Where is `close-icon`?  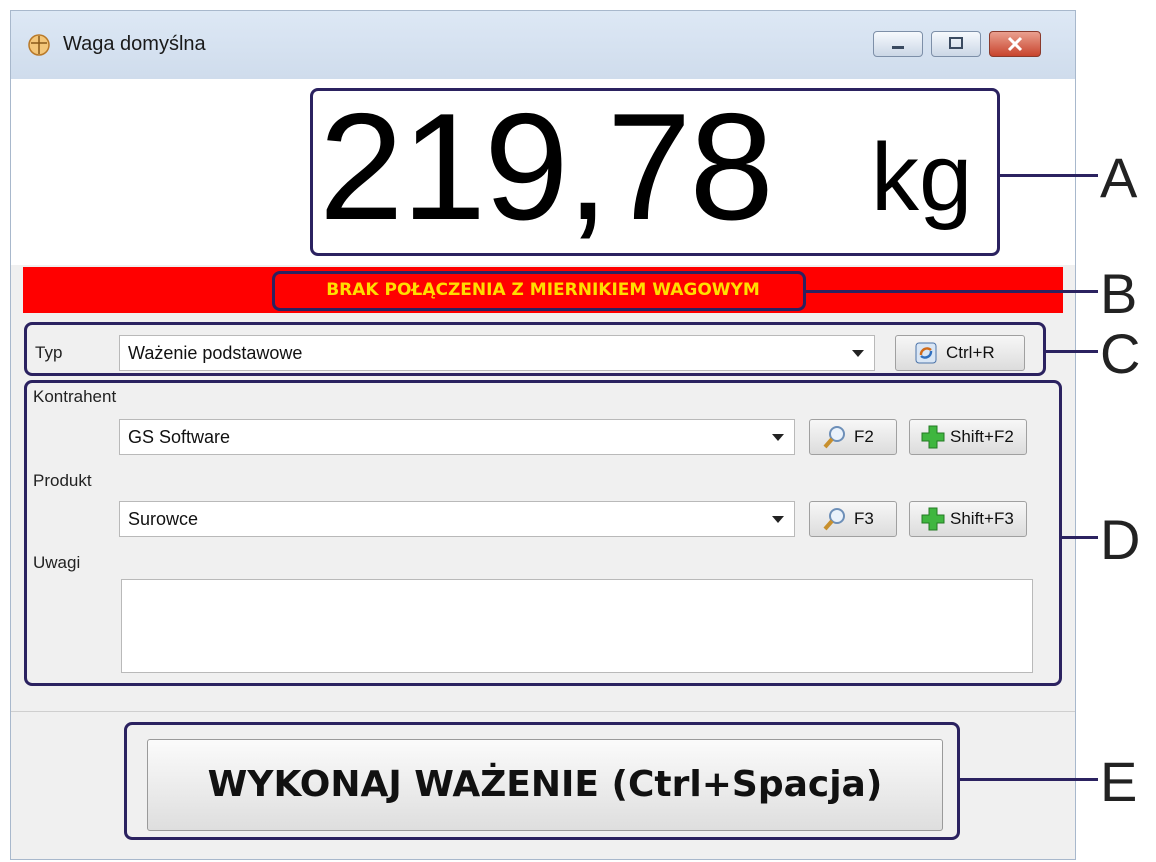
close-icon is located at coordinates (1015, 44).